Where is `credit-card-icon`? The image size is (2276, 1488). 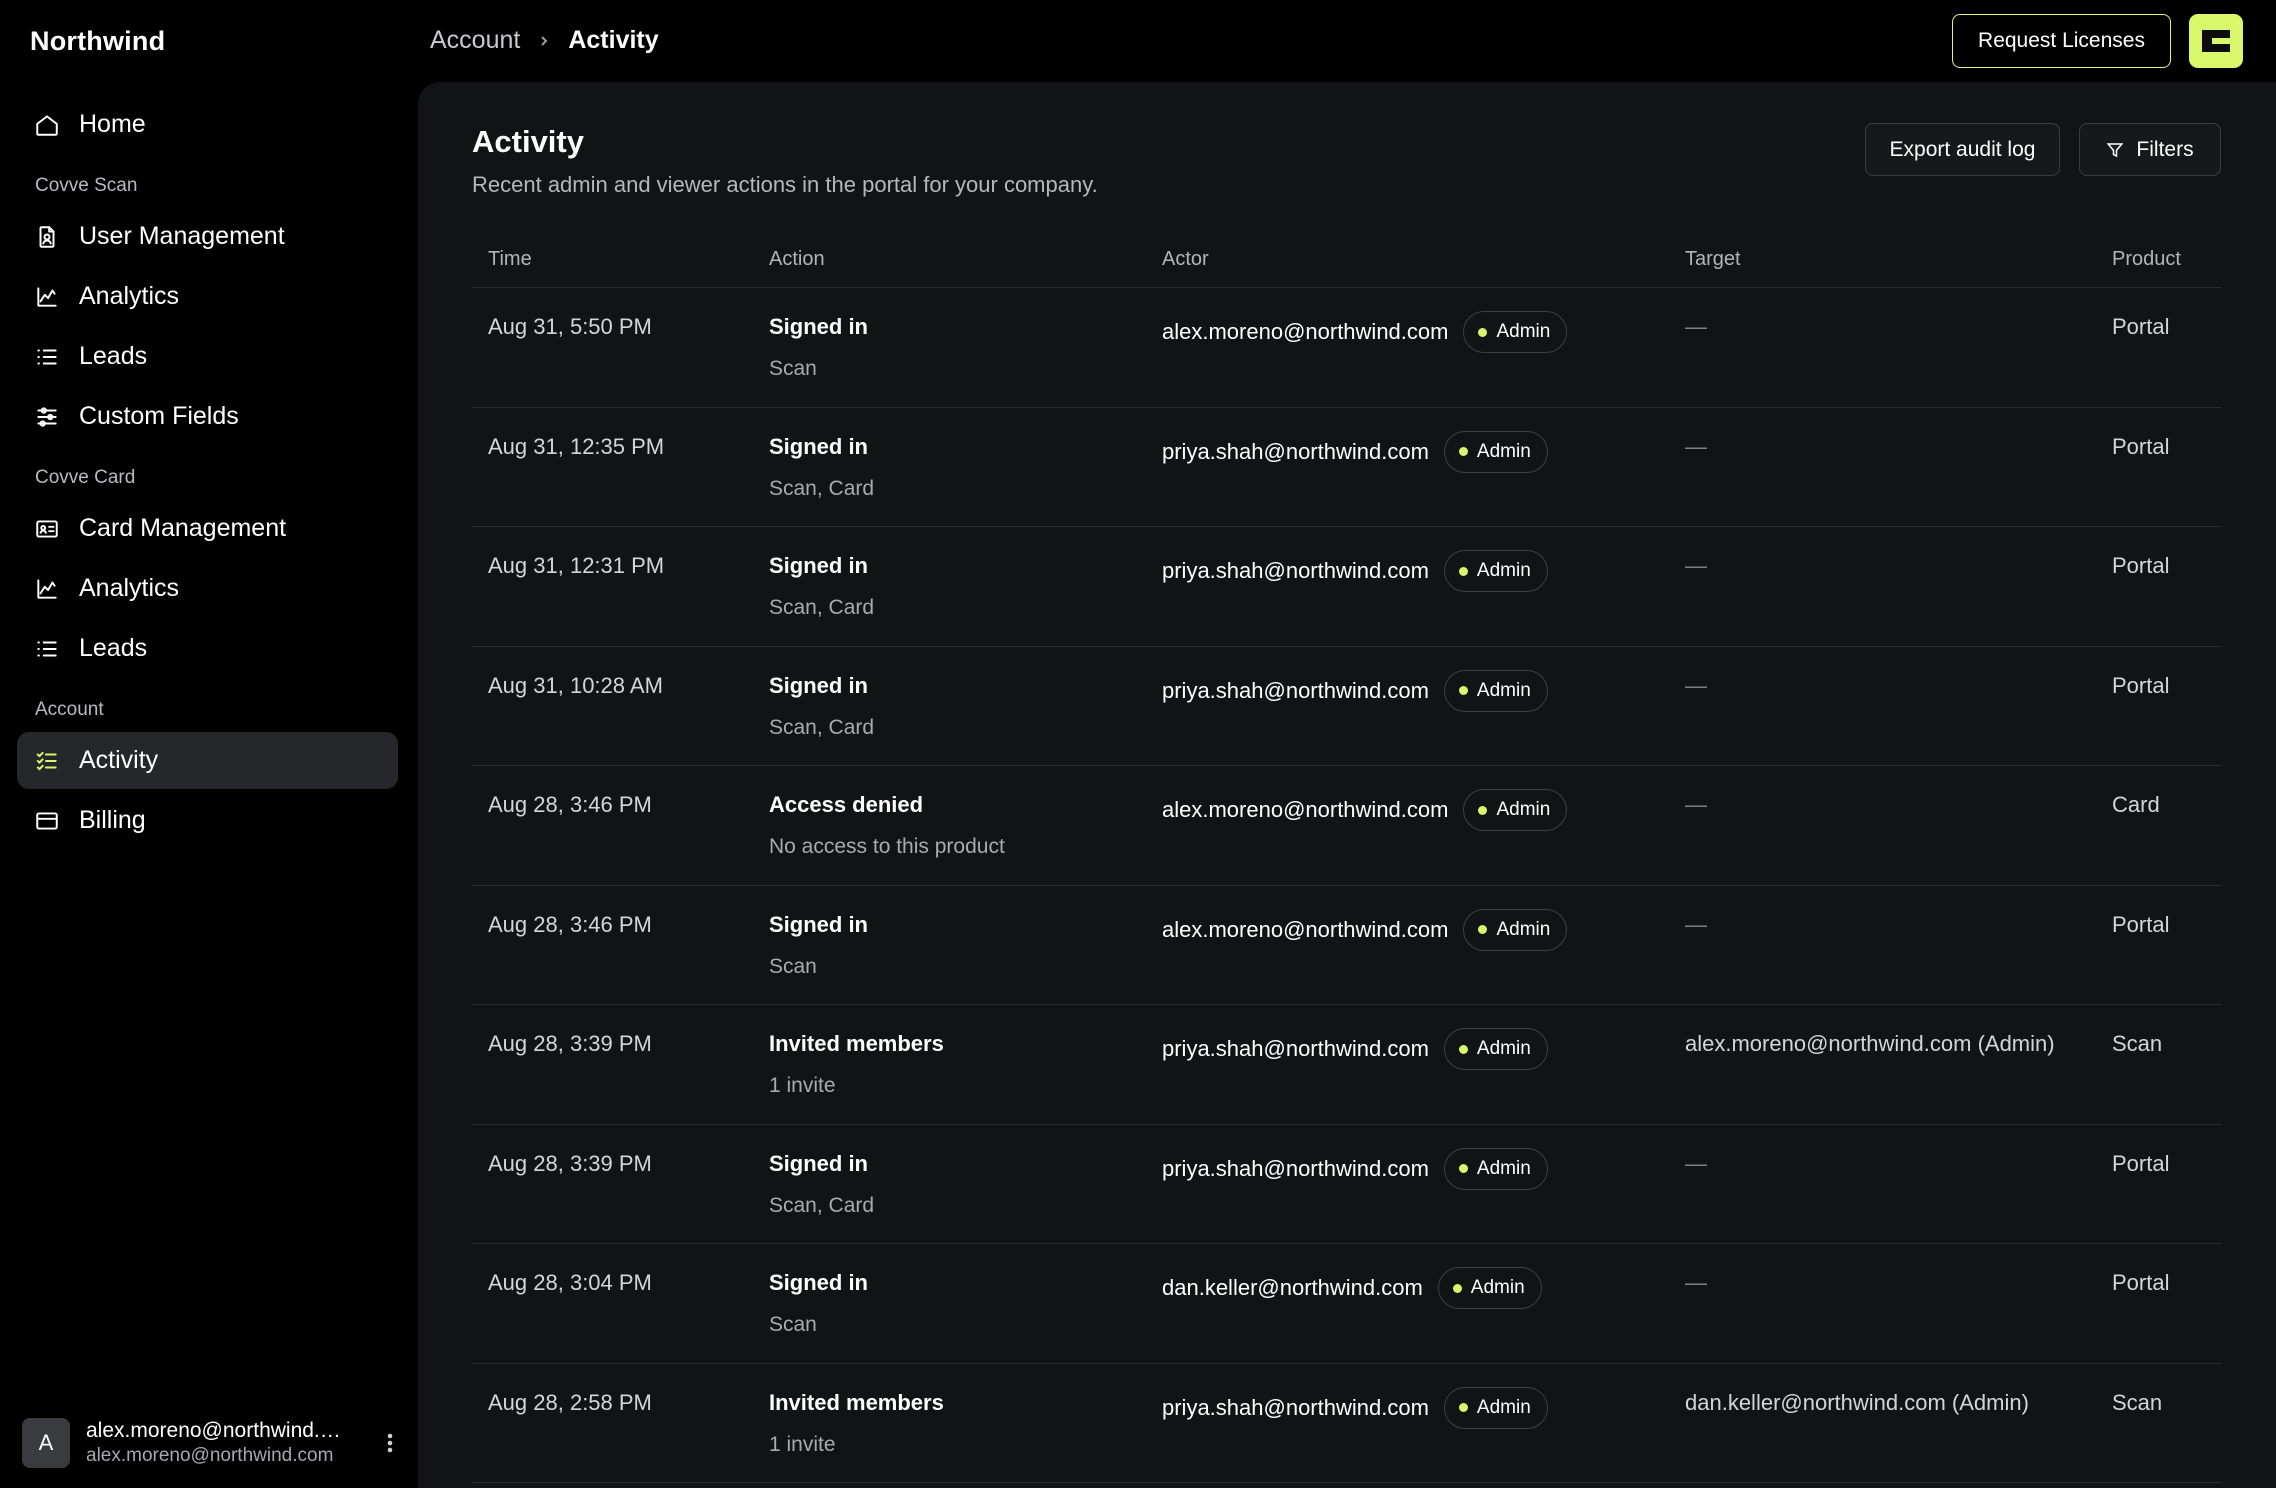 credit-card-icon is located at coordinates (47, 821).